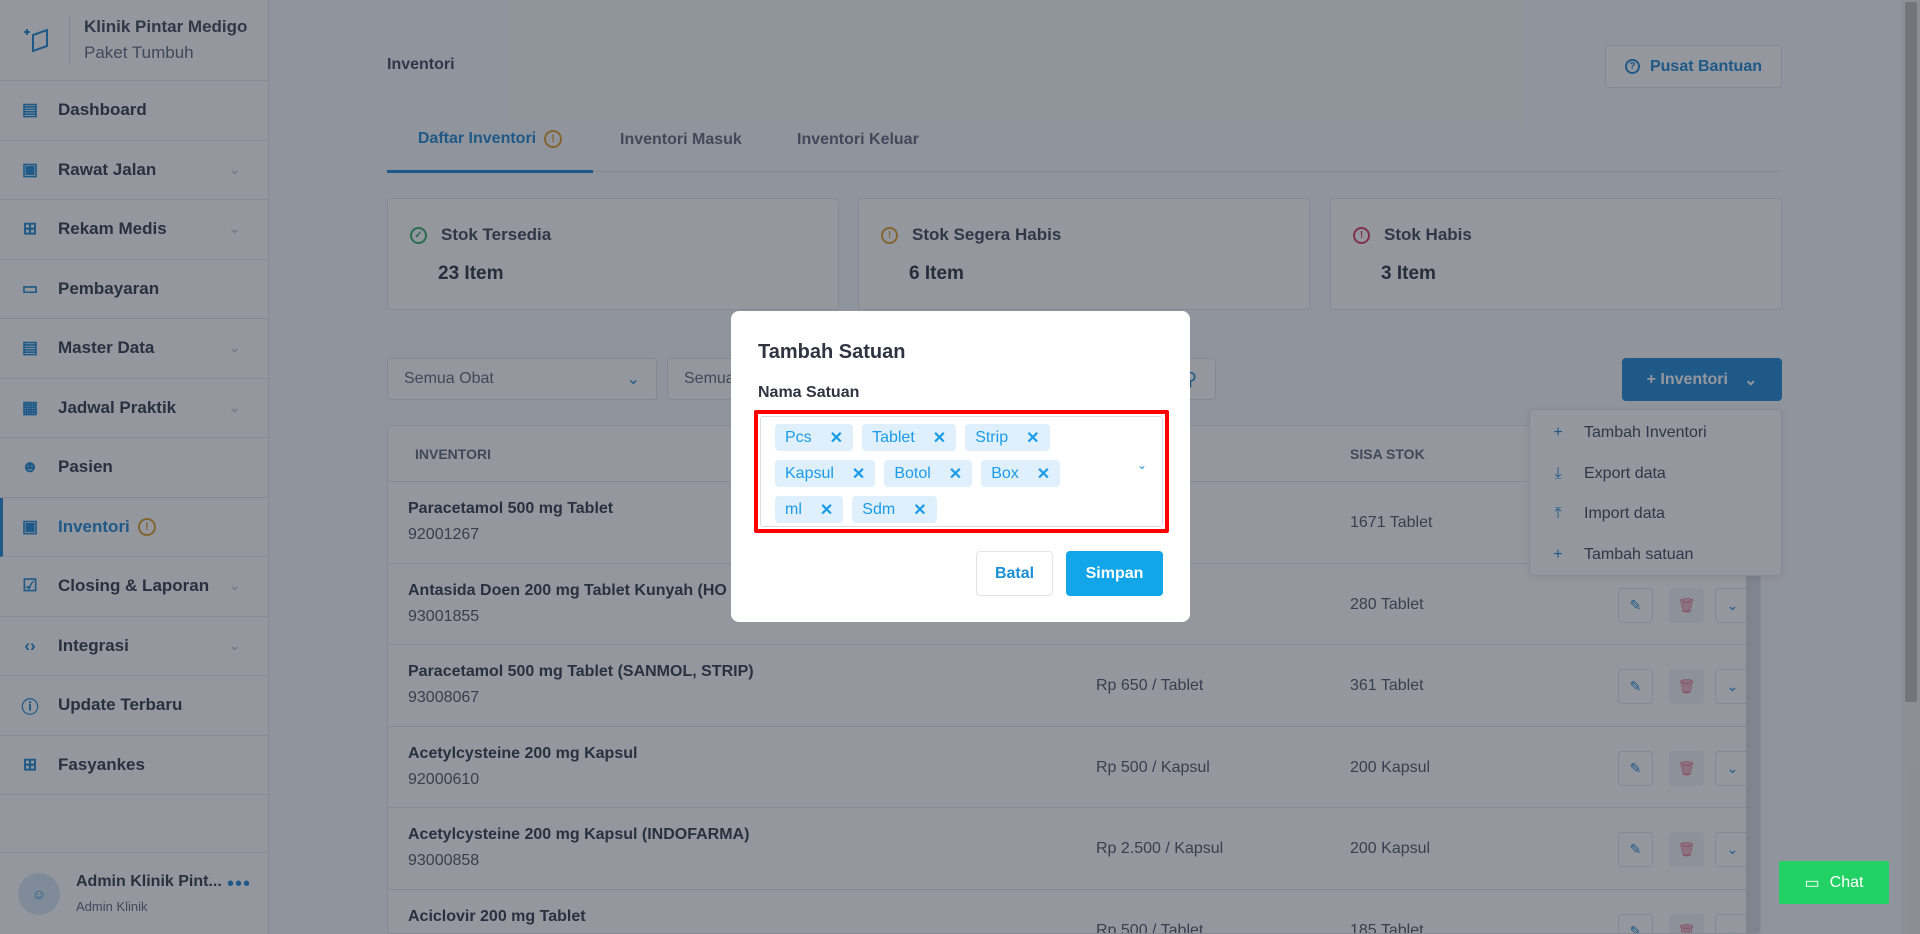  I want to click on unit-chip: ml ✕, so click(809, 509).